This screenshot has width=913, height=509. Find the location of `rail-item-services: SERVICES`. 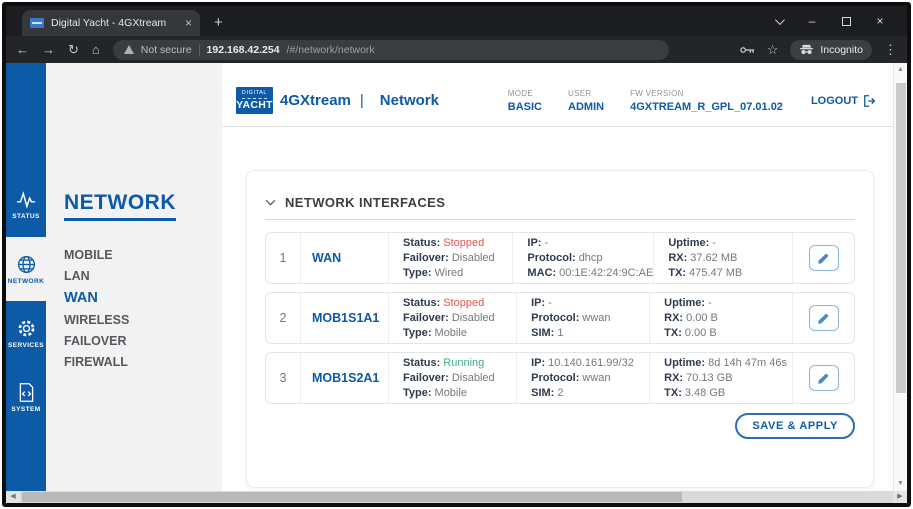

rail-item-services: SERVICES is located at coordinates (26, 333).